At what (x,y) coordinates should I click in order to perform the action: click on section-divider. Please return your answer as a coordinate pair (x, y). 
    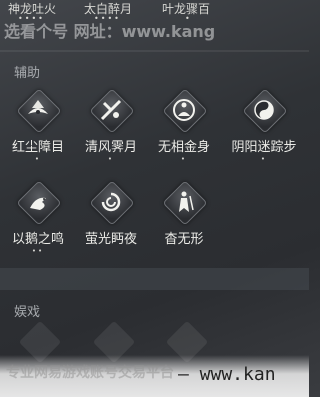
    Looking at the image, I should click on (154, 51).